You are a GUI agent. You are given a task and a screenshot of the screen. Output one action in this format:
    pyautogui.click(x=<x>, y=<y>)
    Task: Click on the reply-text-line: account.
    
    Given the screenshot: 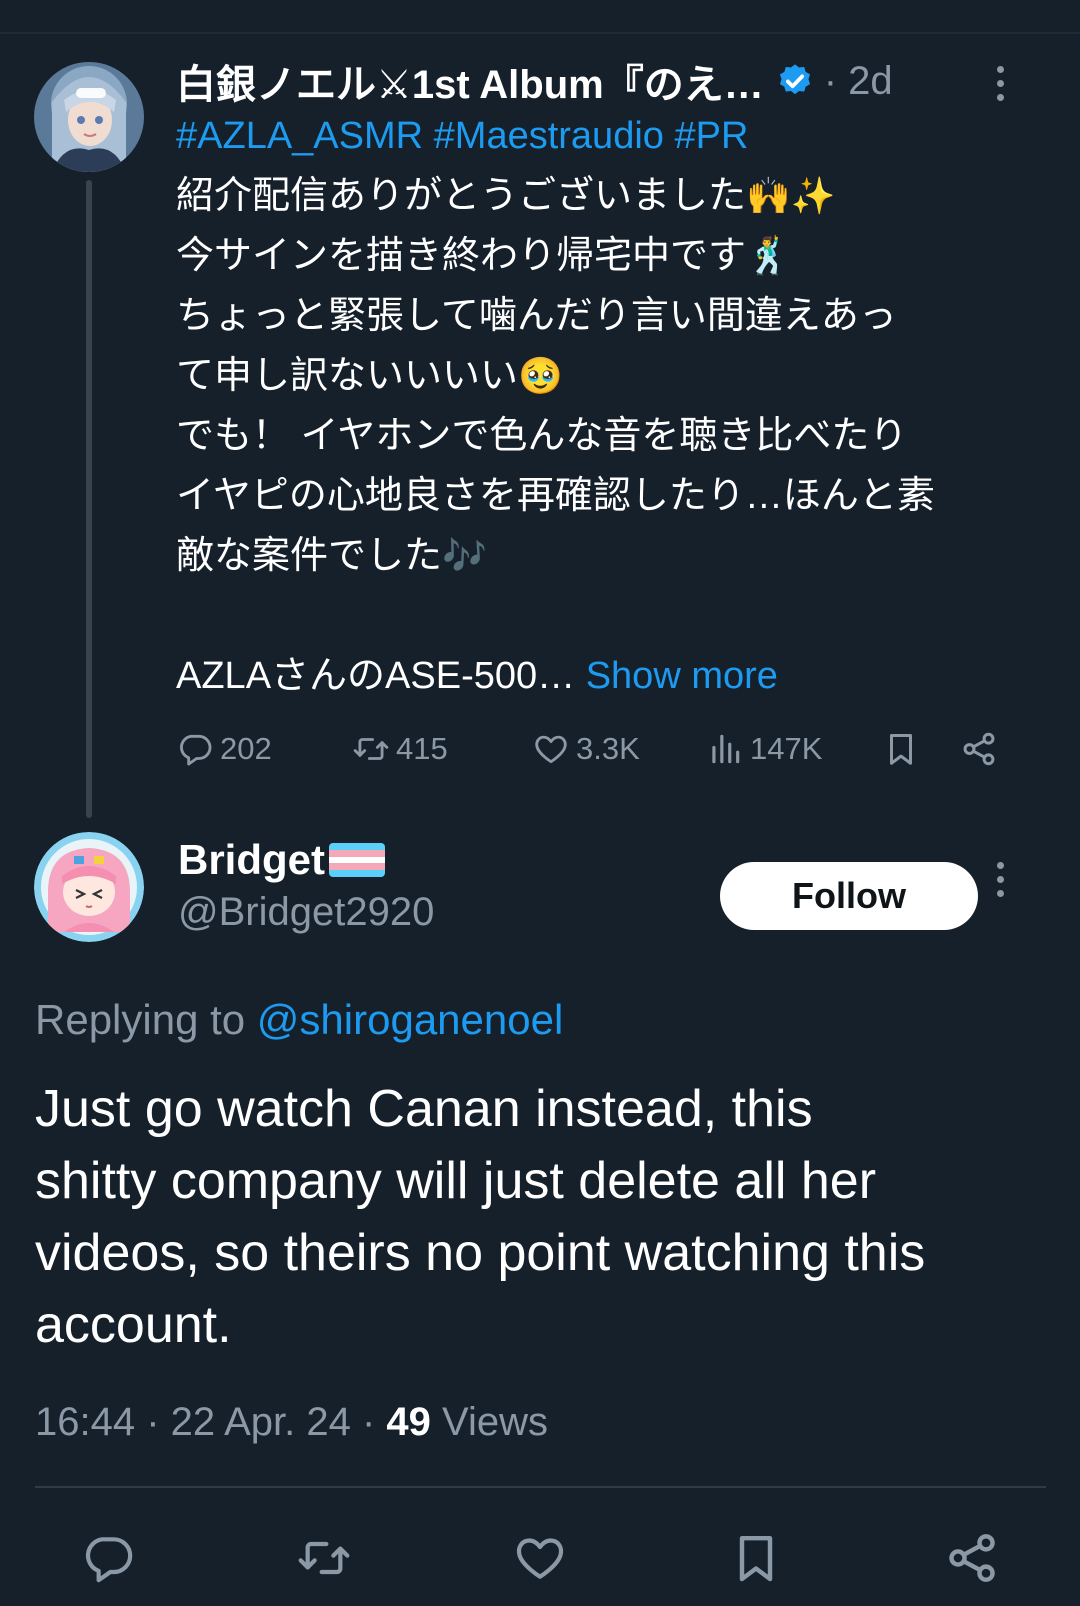 What is the action you would take?
    pyautogui.click(x=133, y=1325)
    